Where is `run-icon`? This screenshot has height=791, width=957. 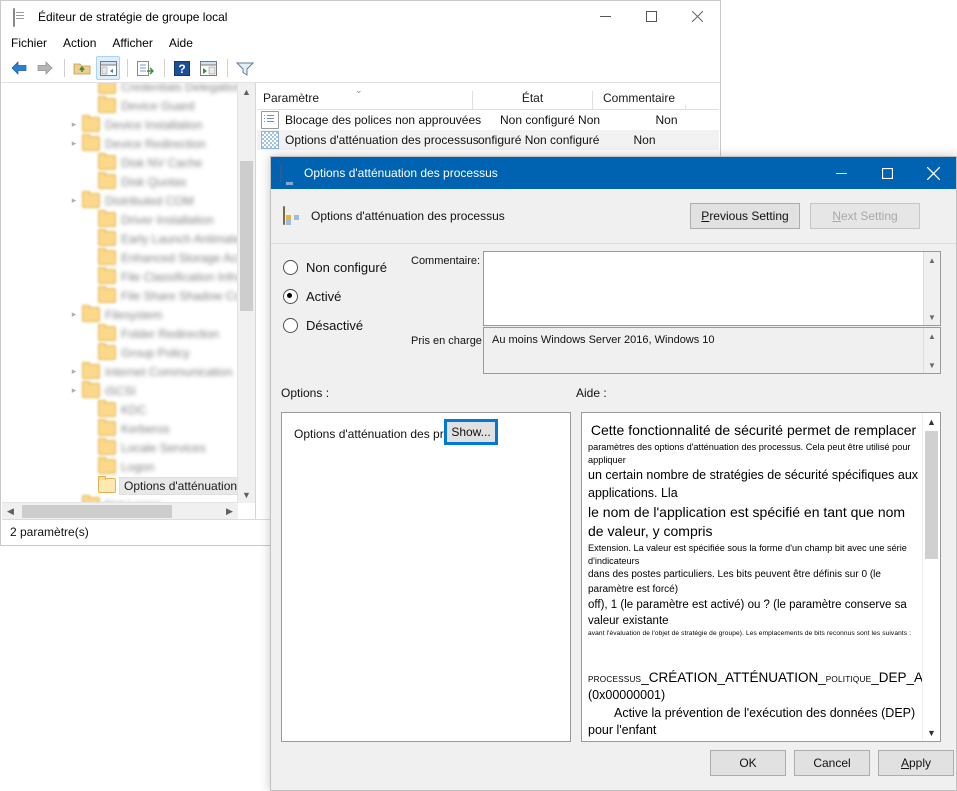 run-icon is located at coordinates (208, 68).